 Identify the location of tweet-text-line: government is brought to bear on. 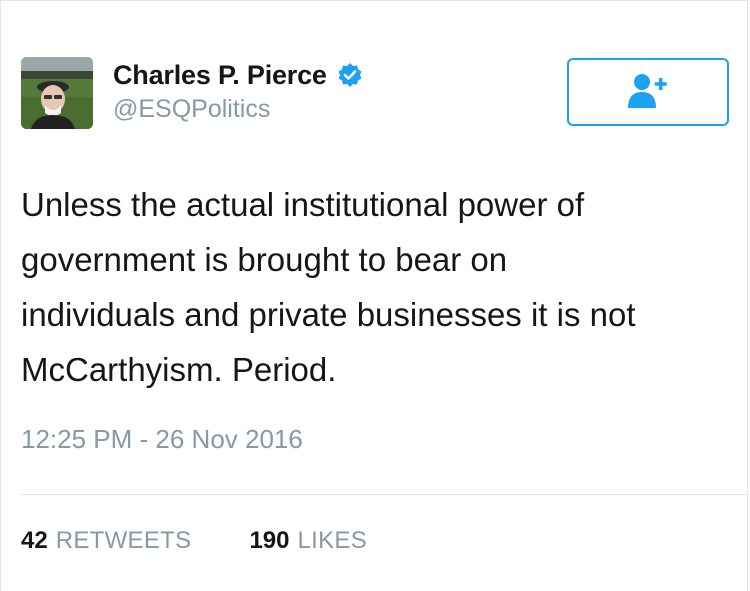
(264, 259).